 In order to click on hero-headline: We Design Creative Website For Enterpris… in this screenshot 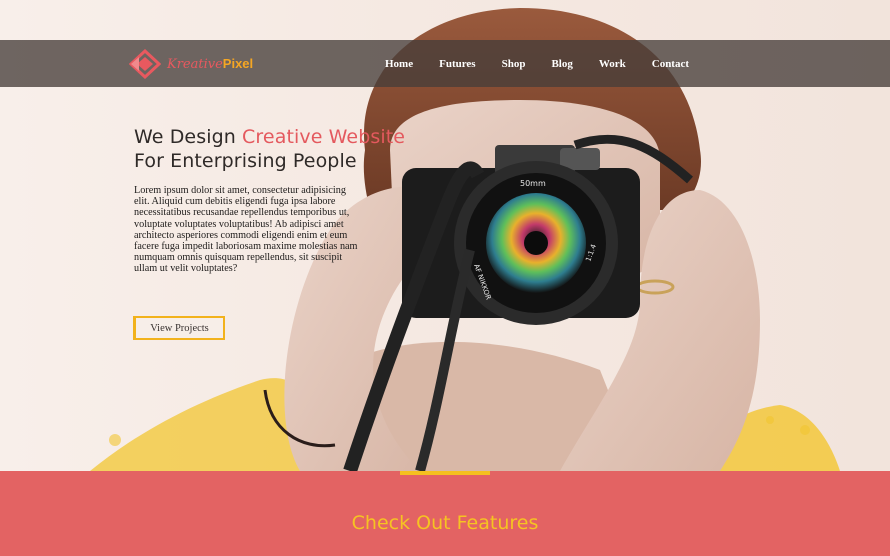, I will do `click(269, 149)`.